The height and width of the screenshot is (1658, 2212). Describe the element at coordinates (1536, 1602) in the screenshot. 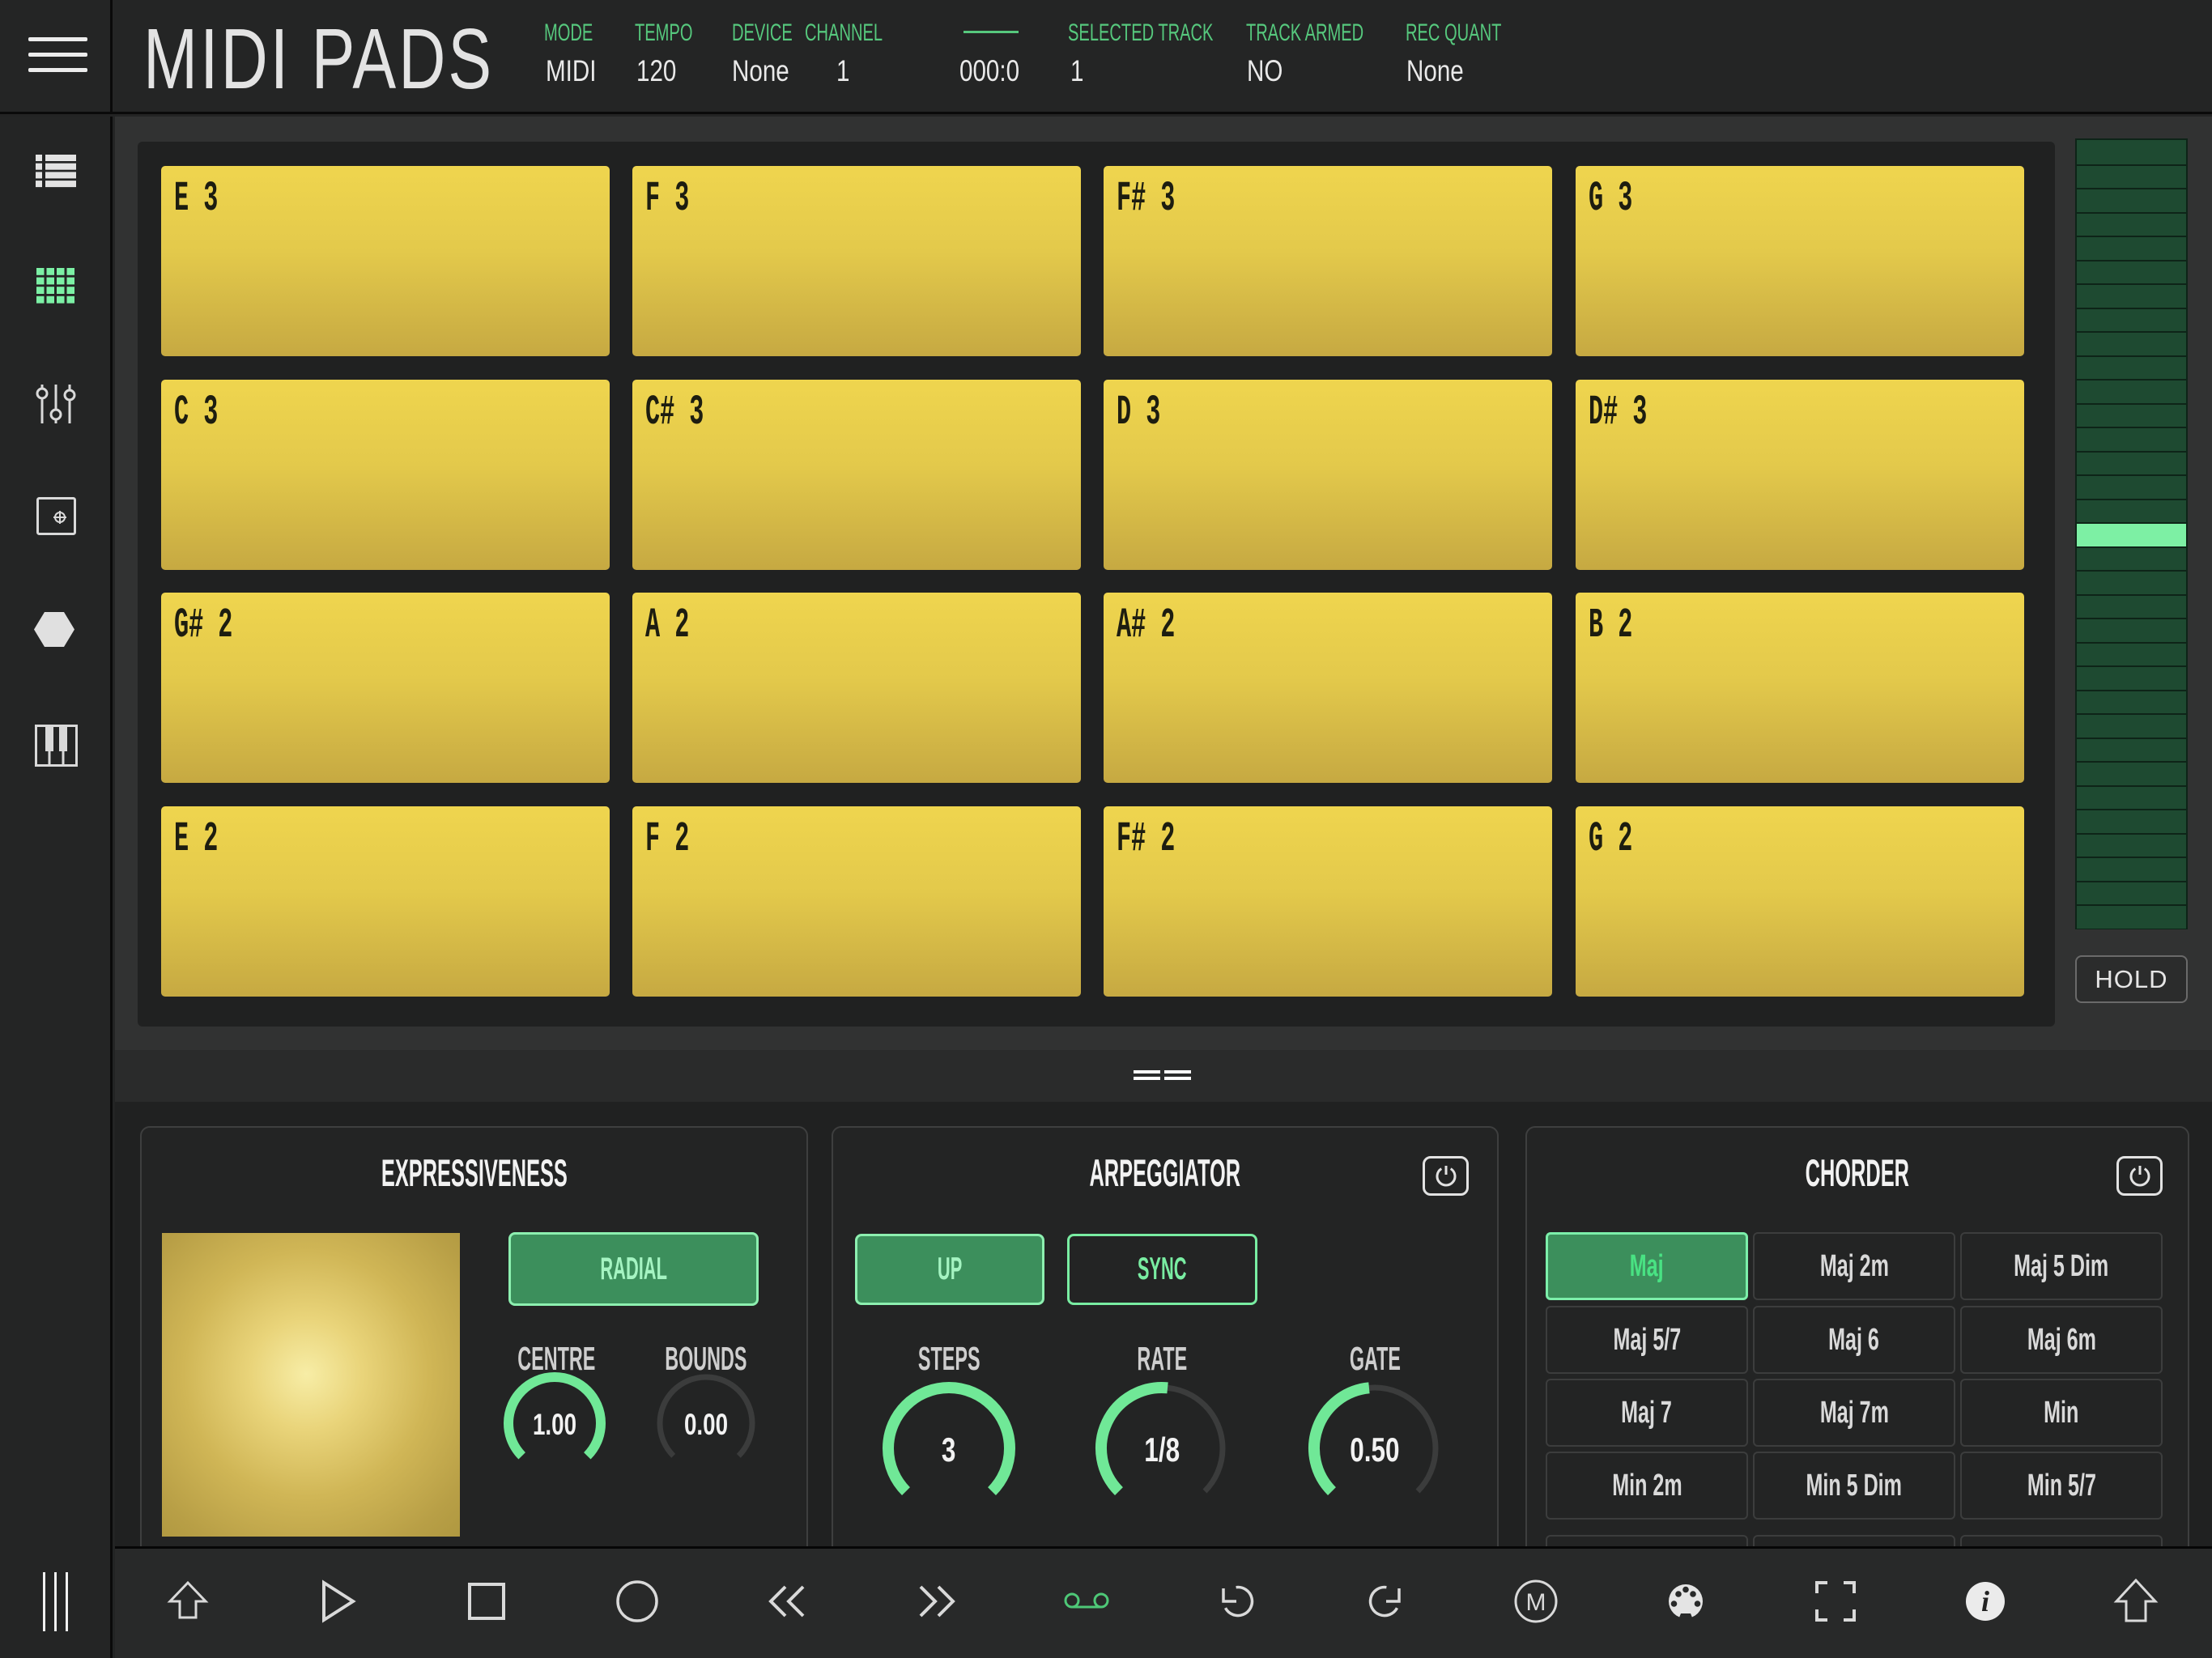

I see `svg-text: M` at that location.